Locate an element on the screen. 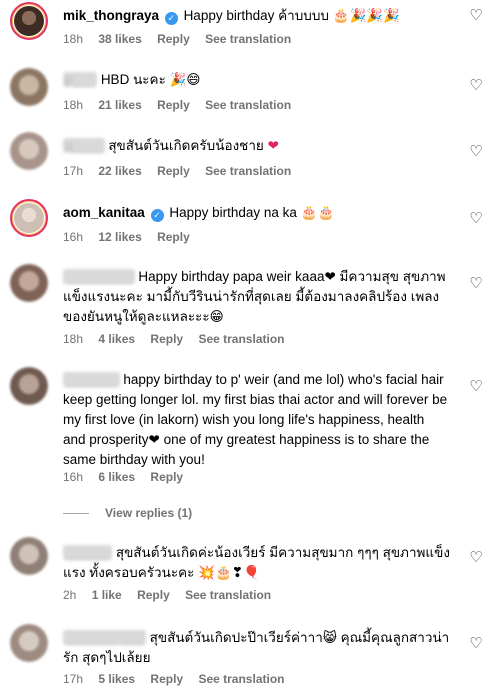  username: _______ ___ is located at coordinates (104, 637).